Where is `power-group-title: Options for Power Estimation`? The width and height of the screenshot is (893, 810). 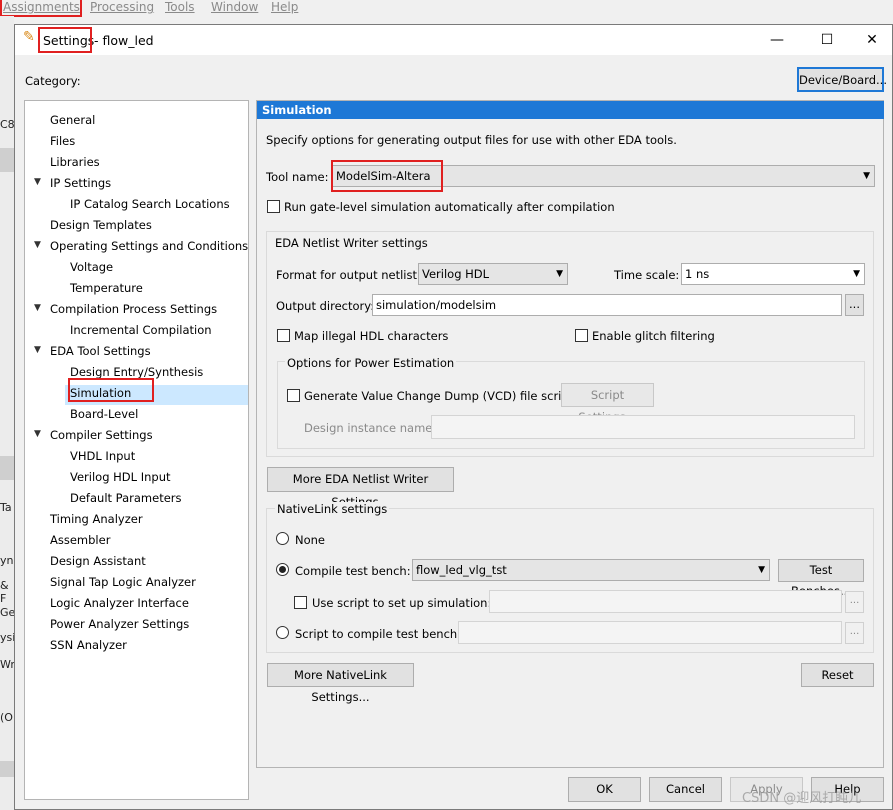 power-group-title: Options for Power Estimation is located at coordinates (371, 363).